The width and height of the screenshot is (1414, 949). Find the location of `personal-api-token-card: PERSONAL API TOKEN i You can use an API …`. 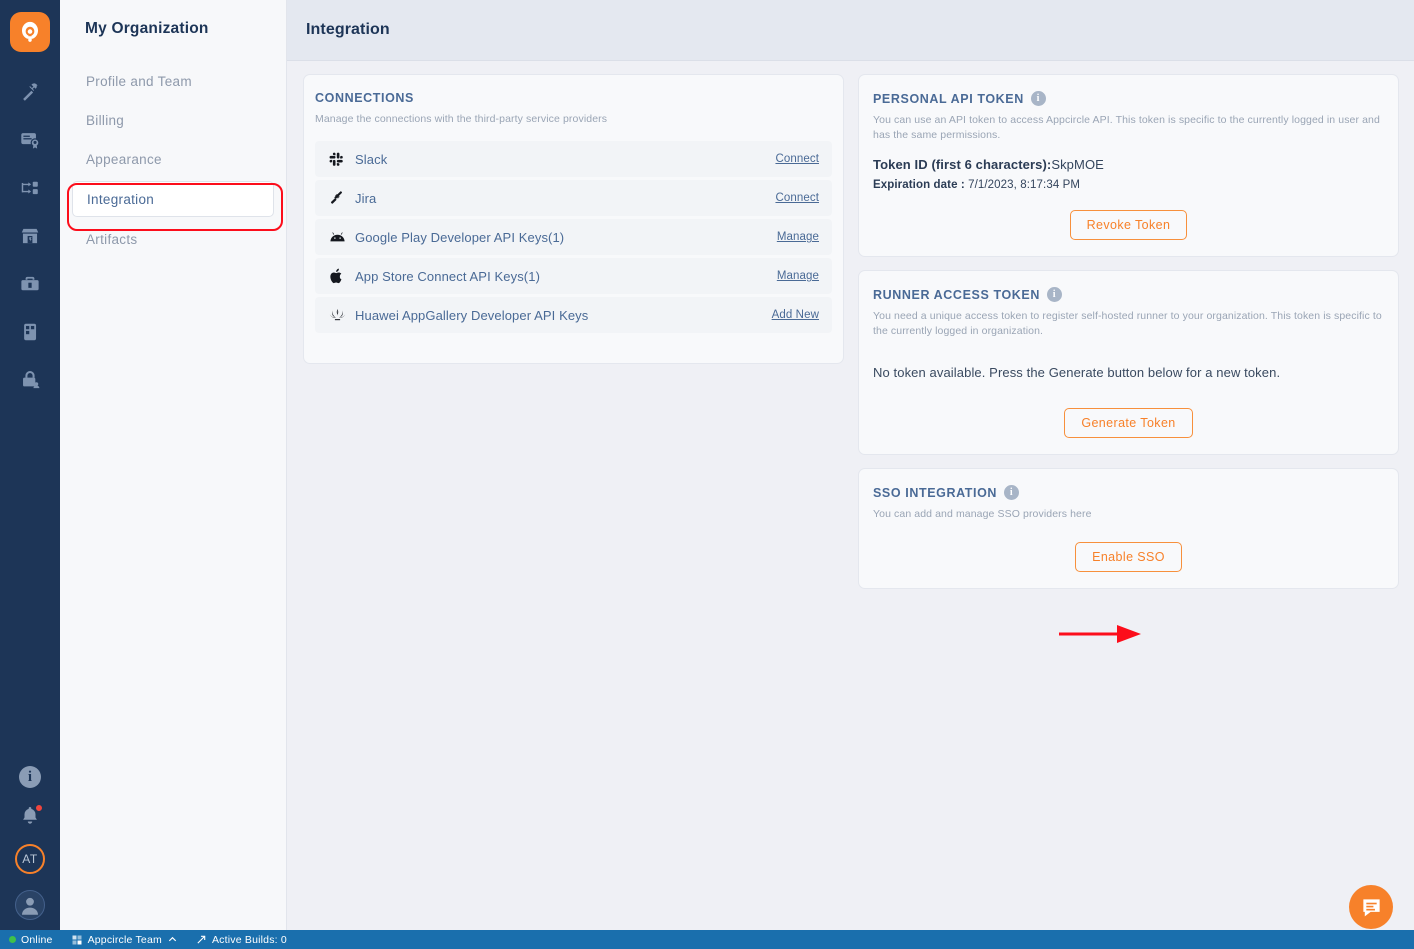

personal-api-token-card: PERSONAL API TOKEN i You can use an API … is located at coordinates (1128, 165).